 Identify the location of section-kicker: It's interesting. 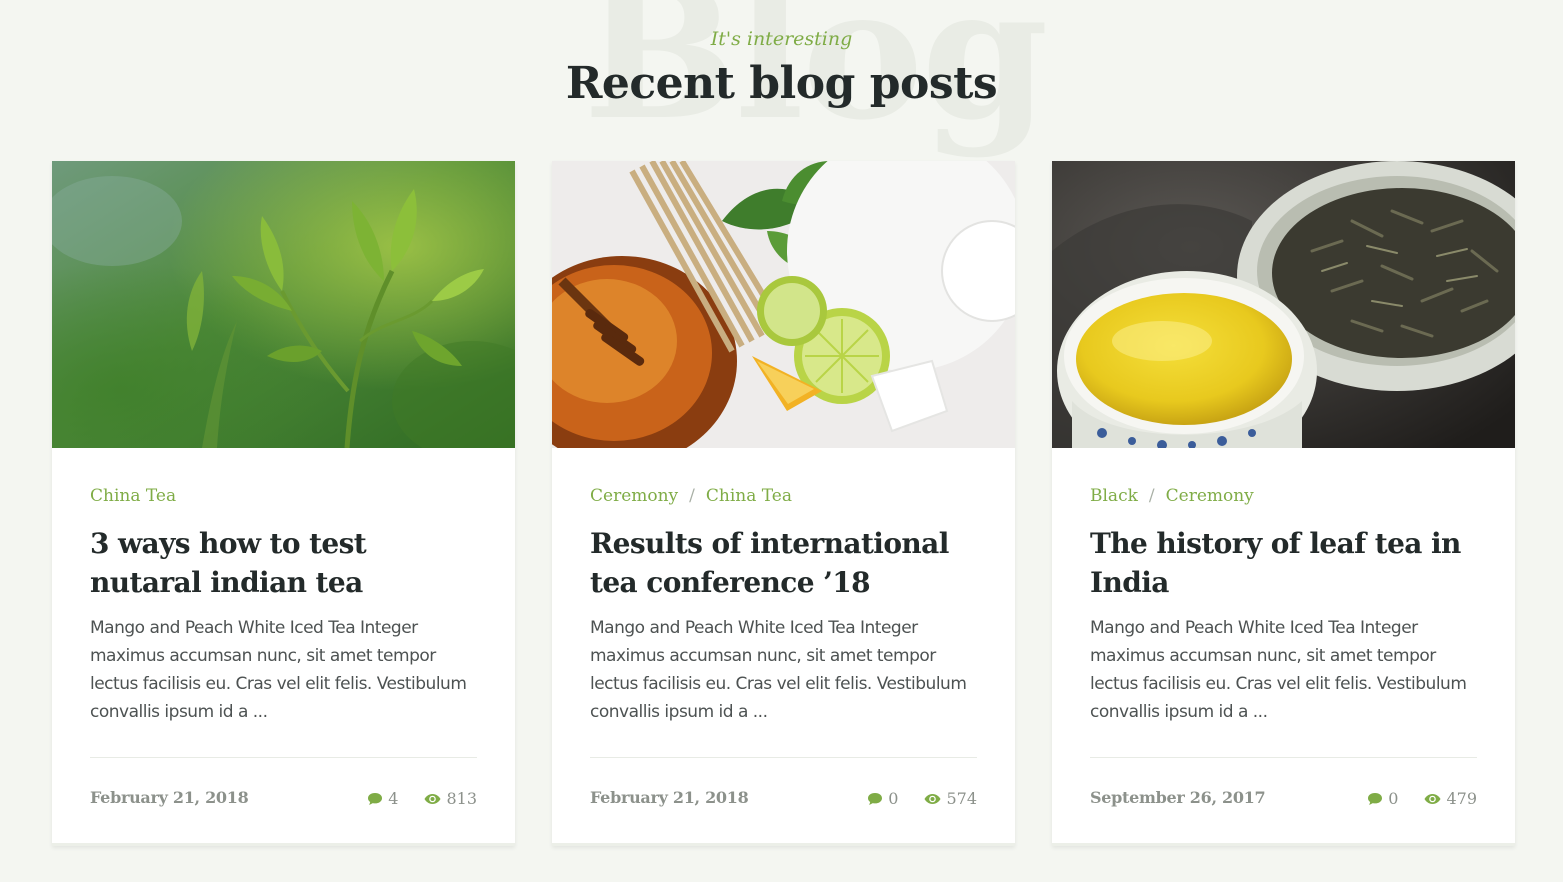
(781, 39).